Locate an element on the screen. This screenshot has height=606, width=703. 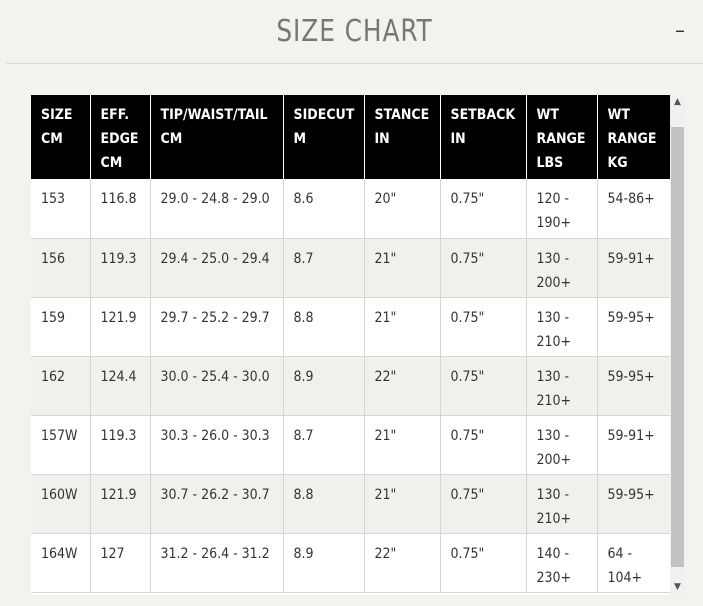
table-cell: 156 is located at coordinates (61, 268).